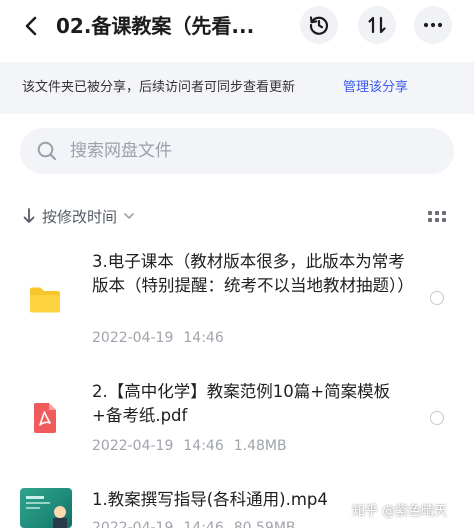 This screenshot has height=528, width=474. What do you see at coordinates (264, 524) in the screenshot?
I see `file-size: 80.59MB` at bounding box center [264, 524].